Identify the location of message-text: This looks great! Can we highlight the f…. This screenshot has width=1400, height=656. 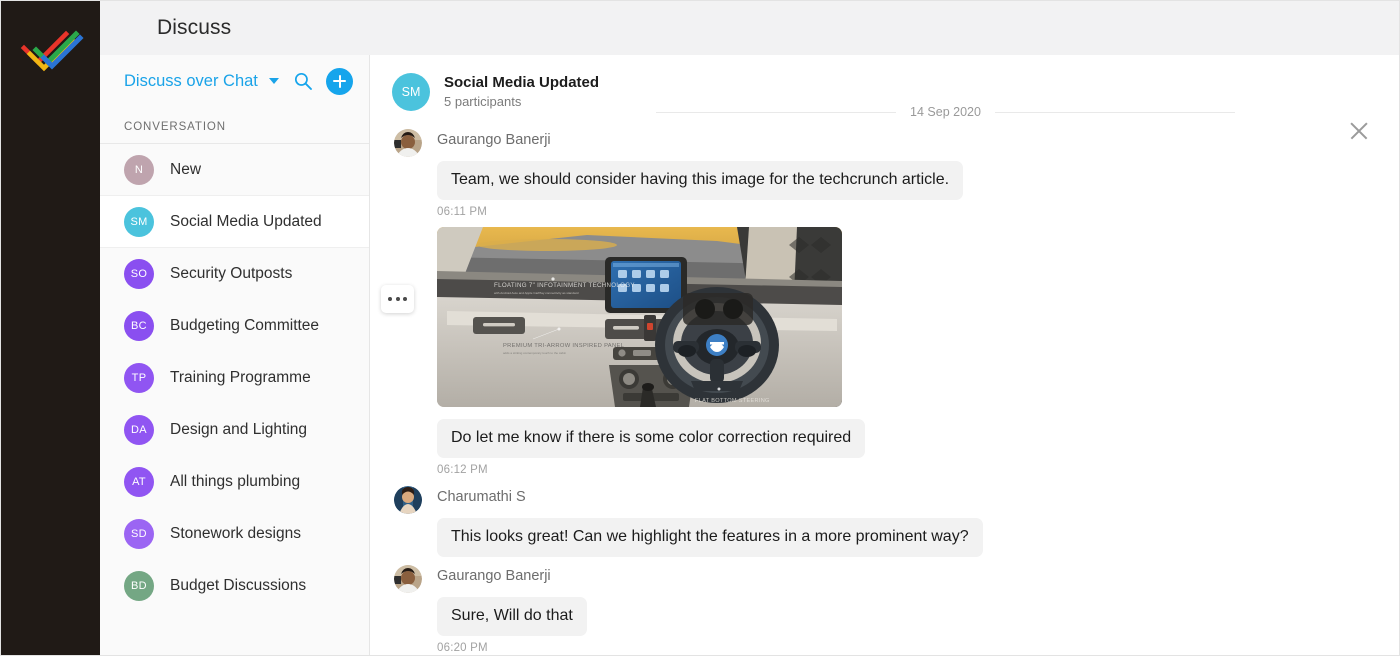
(710, 537).